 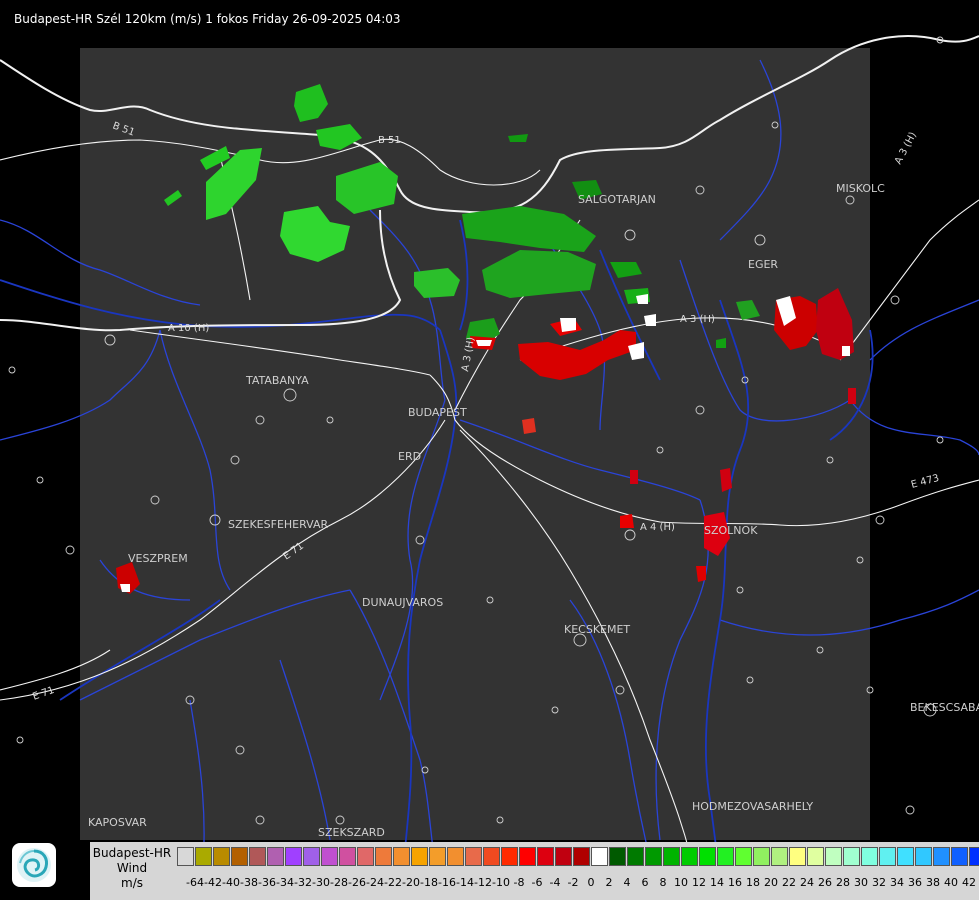 What do you see at coordinates (537, 882) in the screenshot?
I see `legend-tick-label: -6` at bounding box center [537, 882].